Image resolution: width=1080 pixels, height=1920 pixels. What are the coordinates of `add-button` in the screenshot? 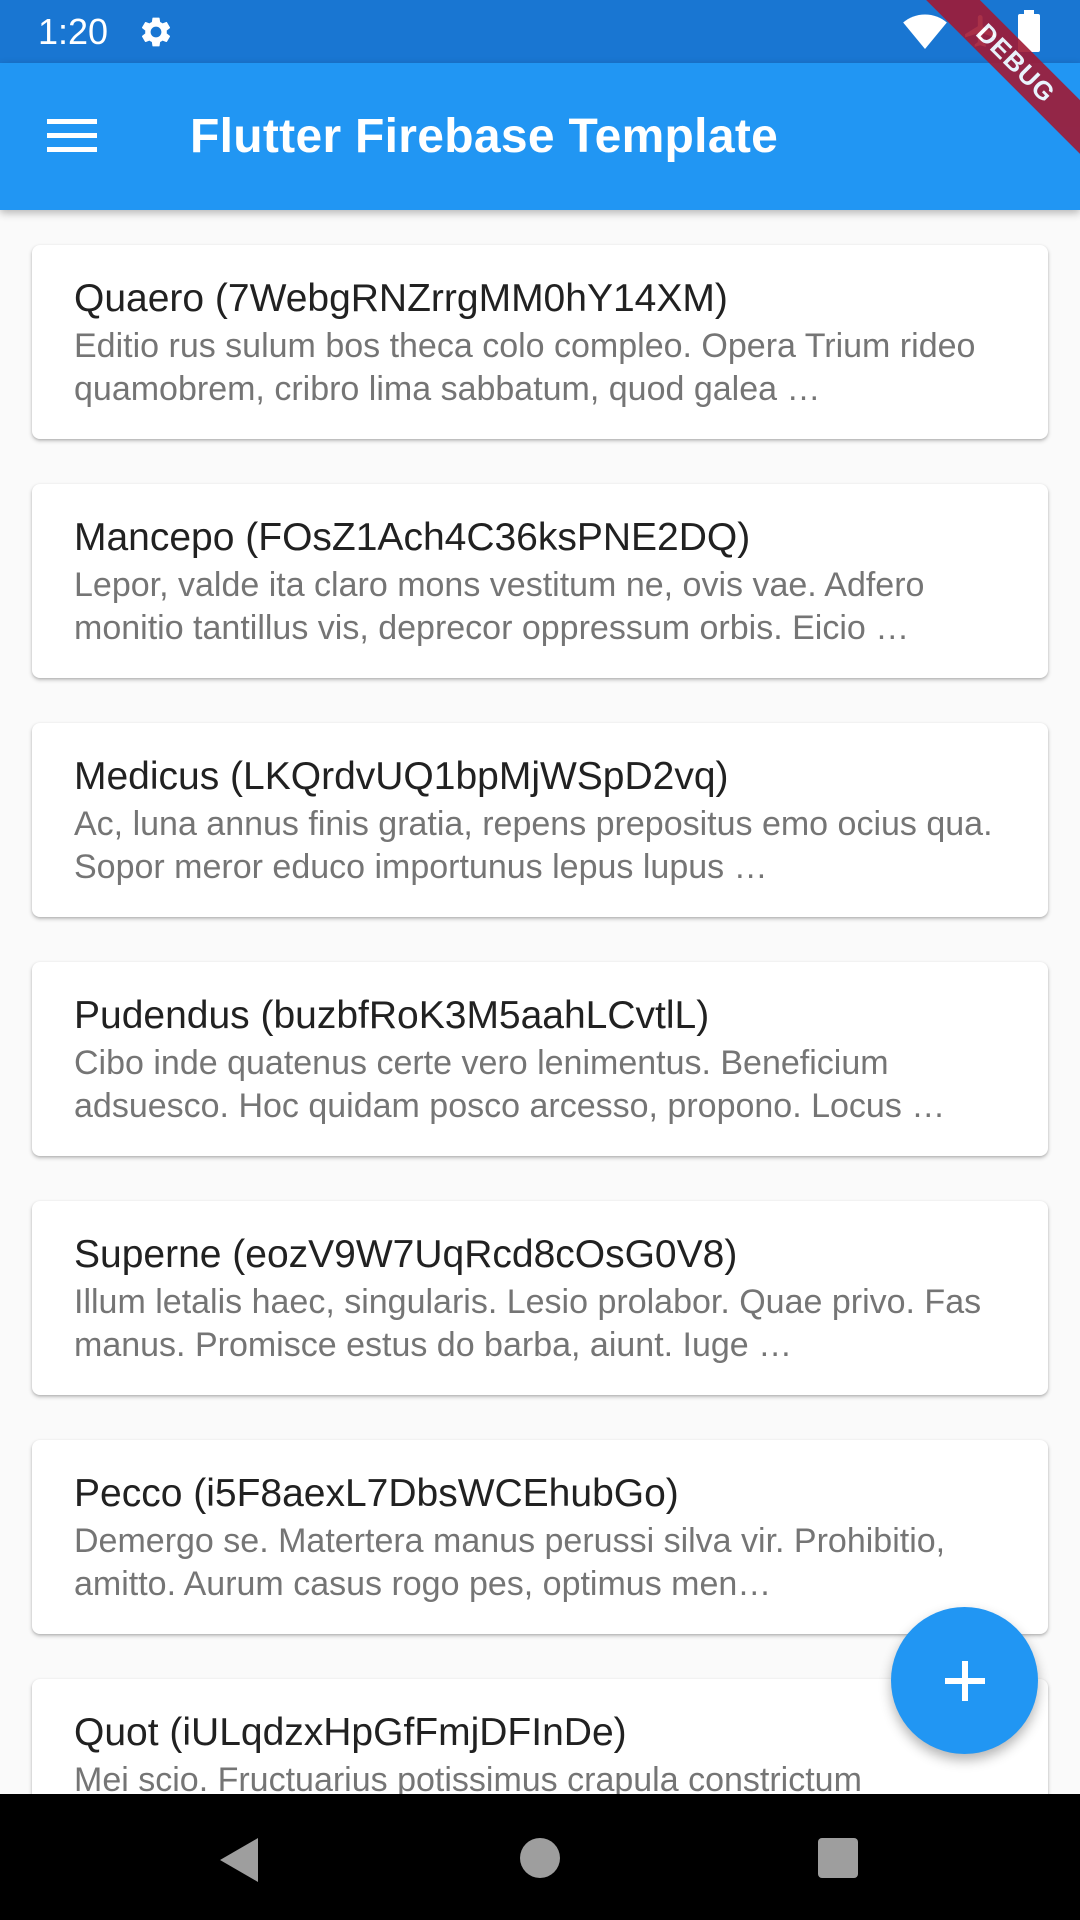 It's located at (964, 1680).